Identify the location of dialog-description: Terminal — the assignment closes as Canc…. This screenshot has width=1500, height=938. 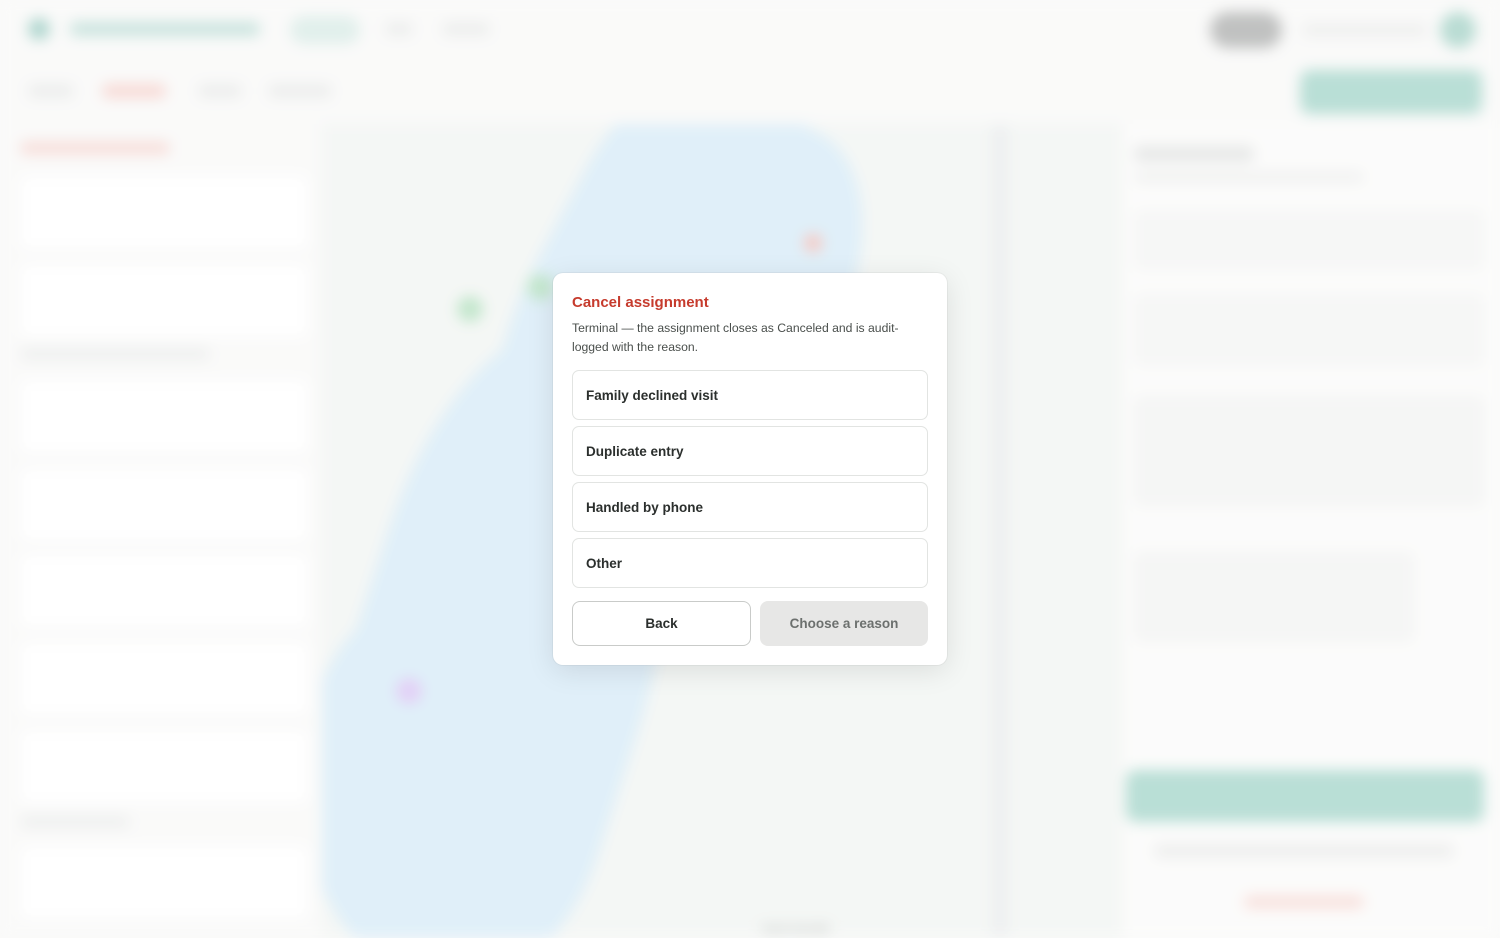
(735, 337).